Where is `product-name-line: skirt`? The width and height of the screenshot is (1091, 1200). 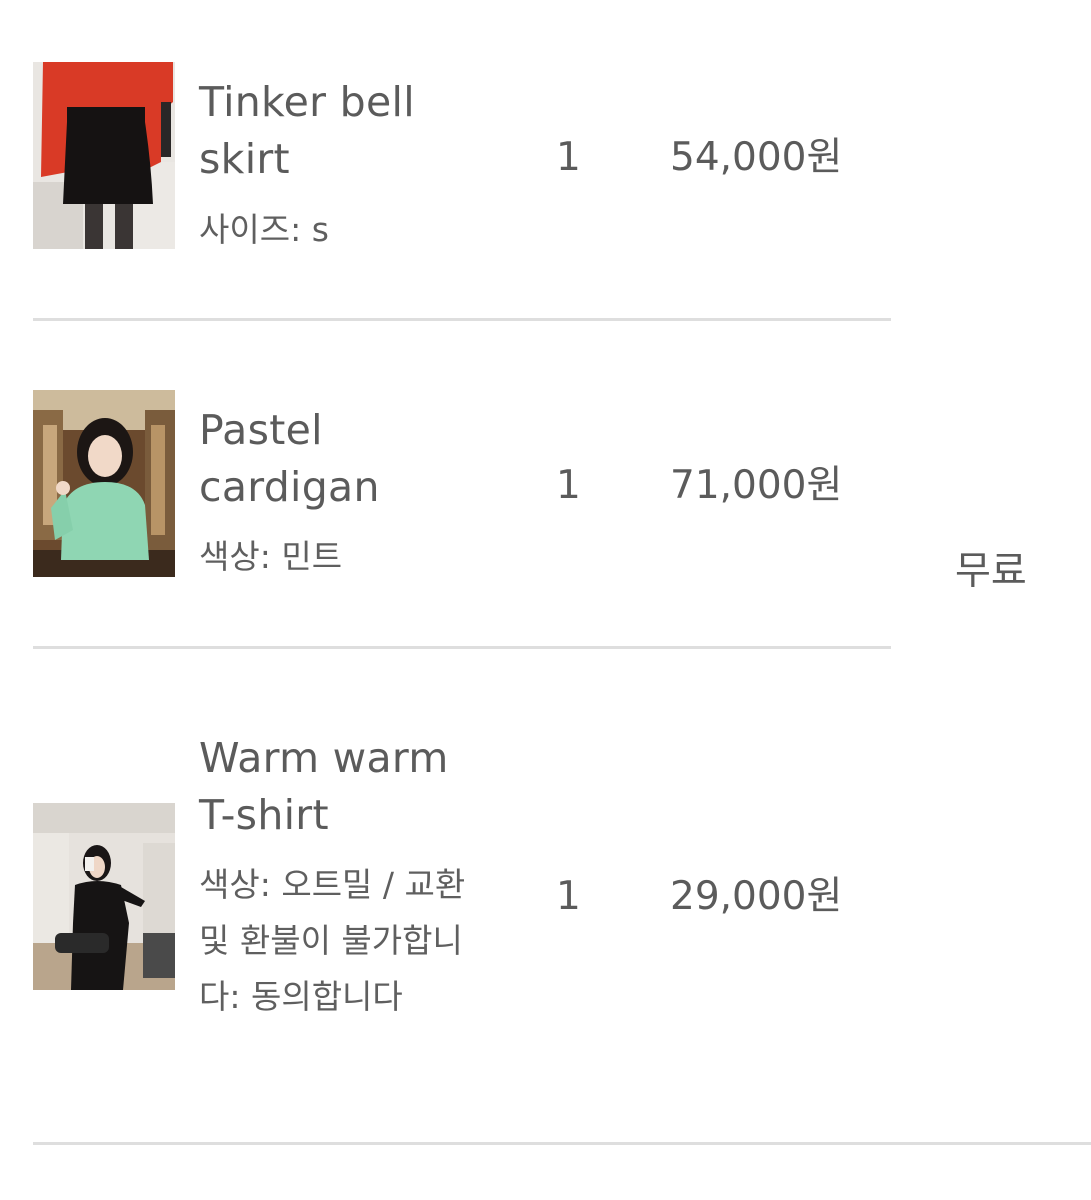
product-name-line: skirt is located at coordinates (244, 159).